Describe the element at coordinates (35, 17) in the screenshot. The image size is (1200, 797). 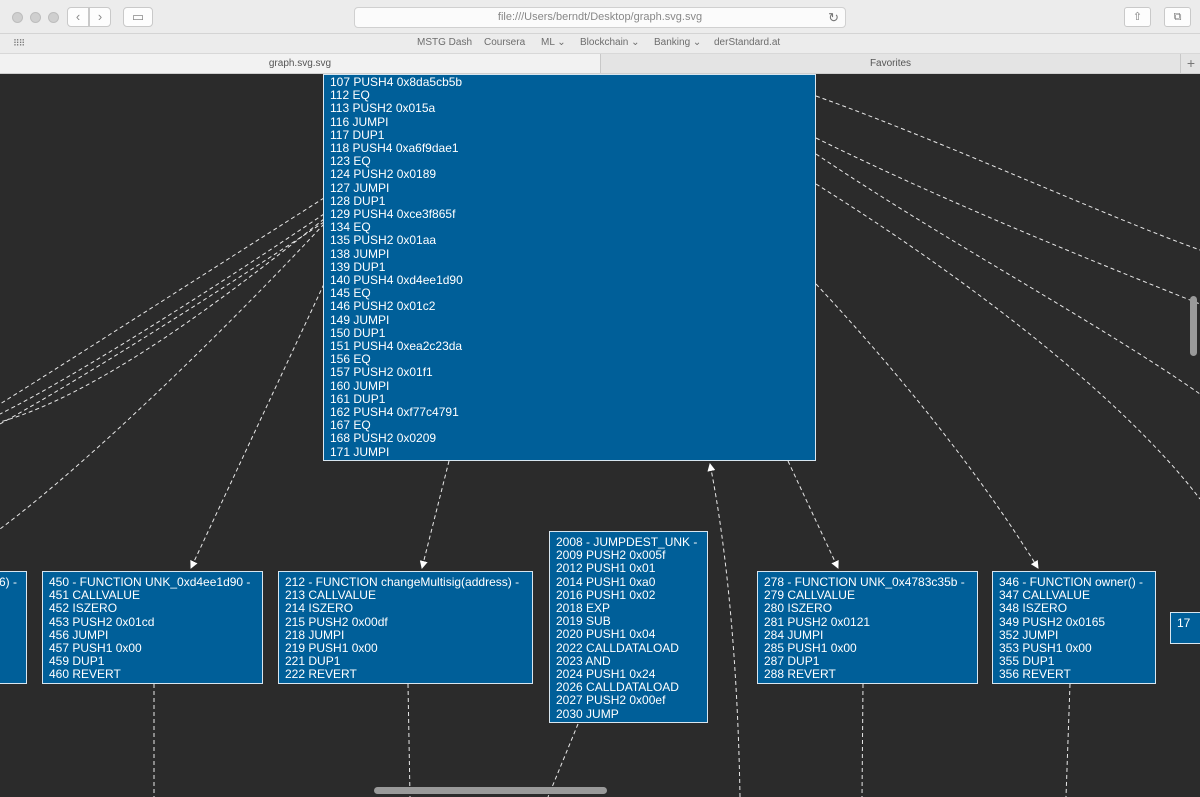
I see `minimize-window-button` at that location.